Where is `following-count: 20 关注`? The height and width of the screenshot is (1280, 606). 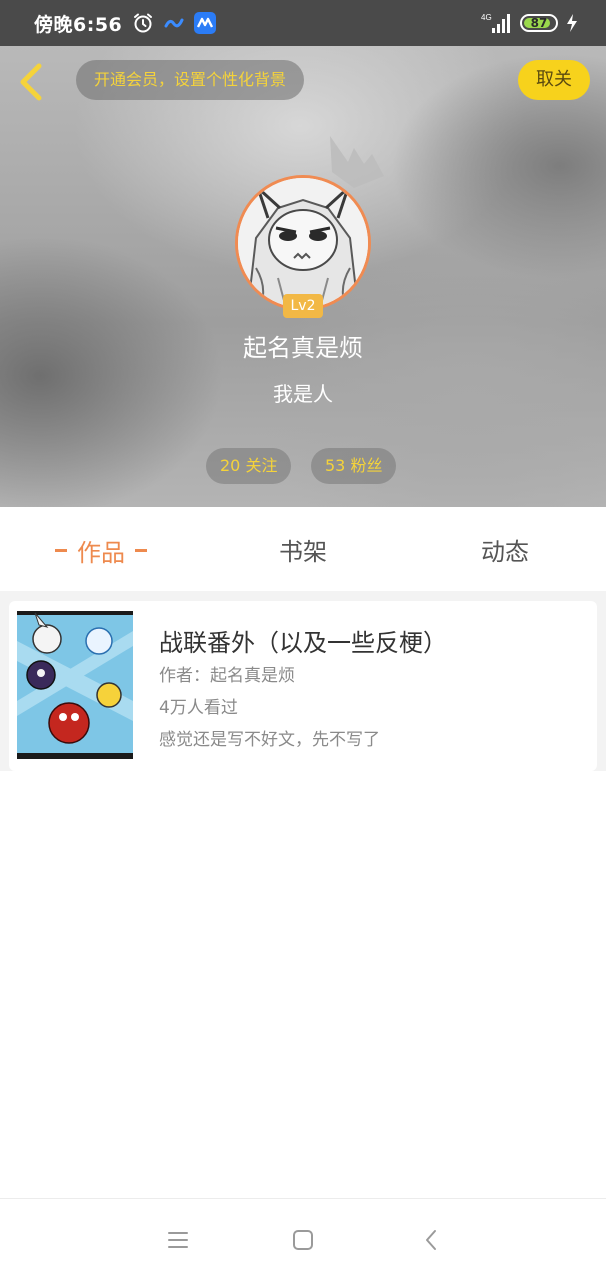 following-count: 20 关注 is located at coordinates (249, 466).